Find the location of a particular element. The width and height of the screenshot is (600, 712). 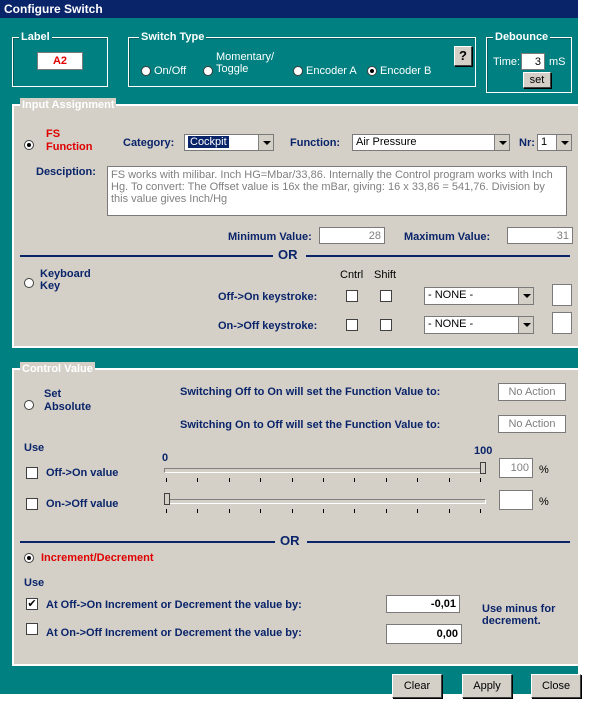

control-value-title: Control Value is located at coordinates (57, 369).